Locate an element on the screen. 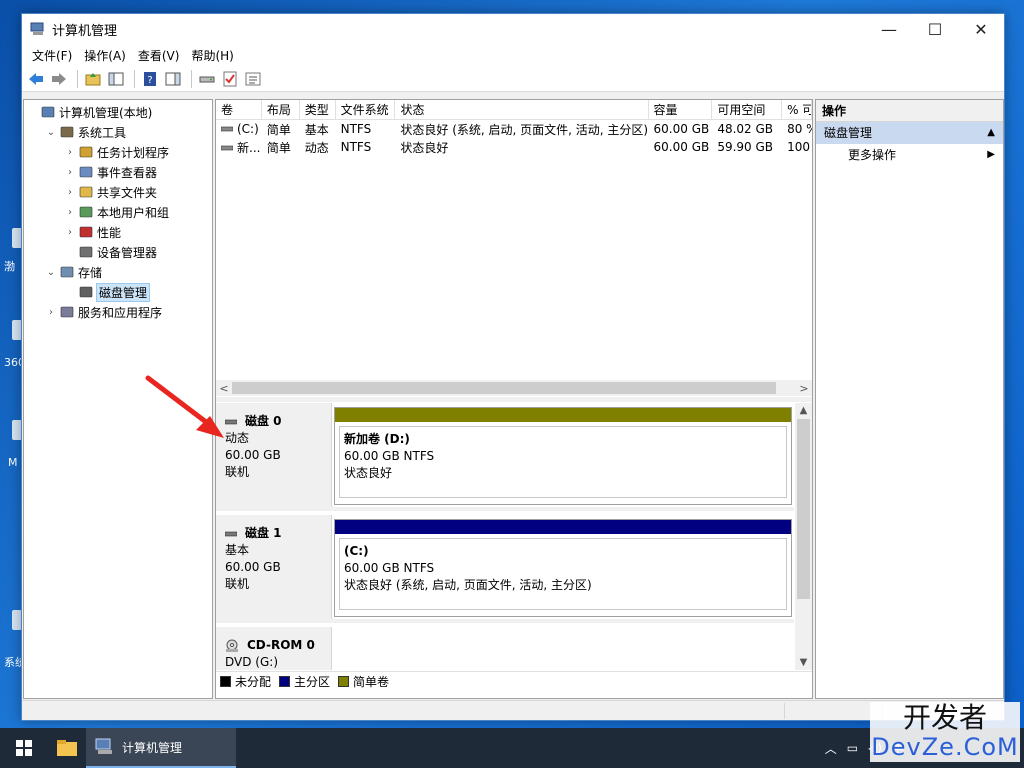  horizontal-scrollbar: < > is located at coordinates (514, 388).